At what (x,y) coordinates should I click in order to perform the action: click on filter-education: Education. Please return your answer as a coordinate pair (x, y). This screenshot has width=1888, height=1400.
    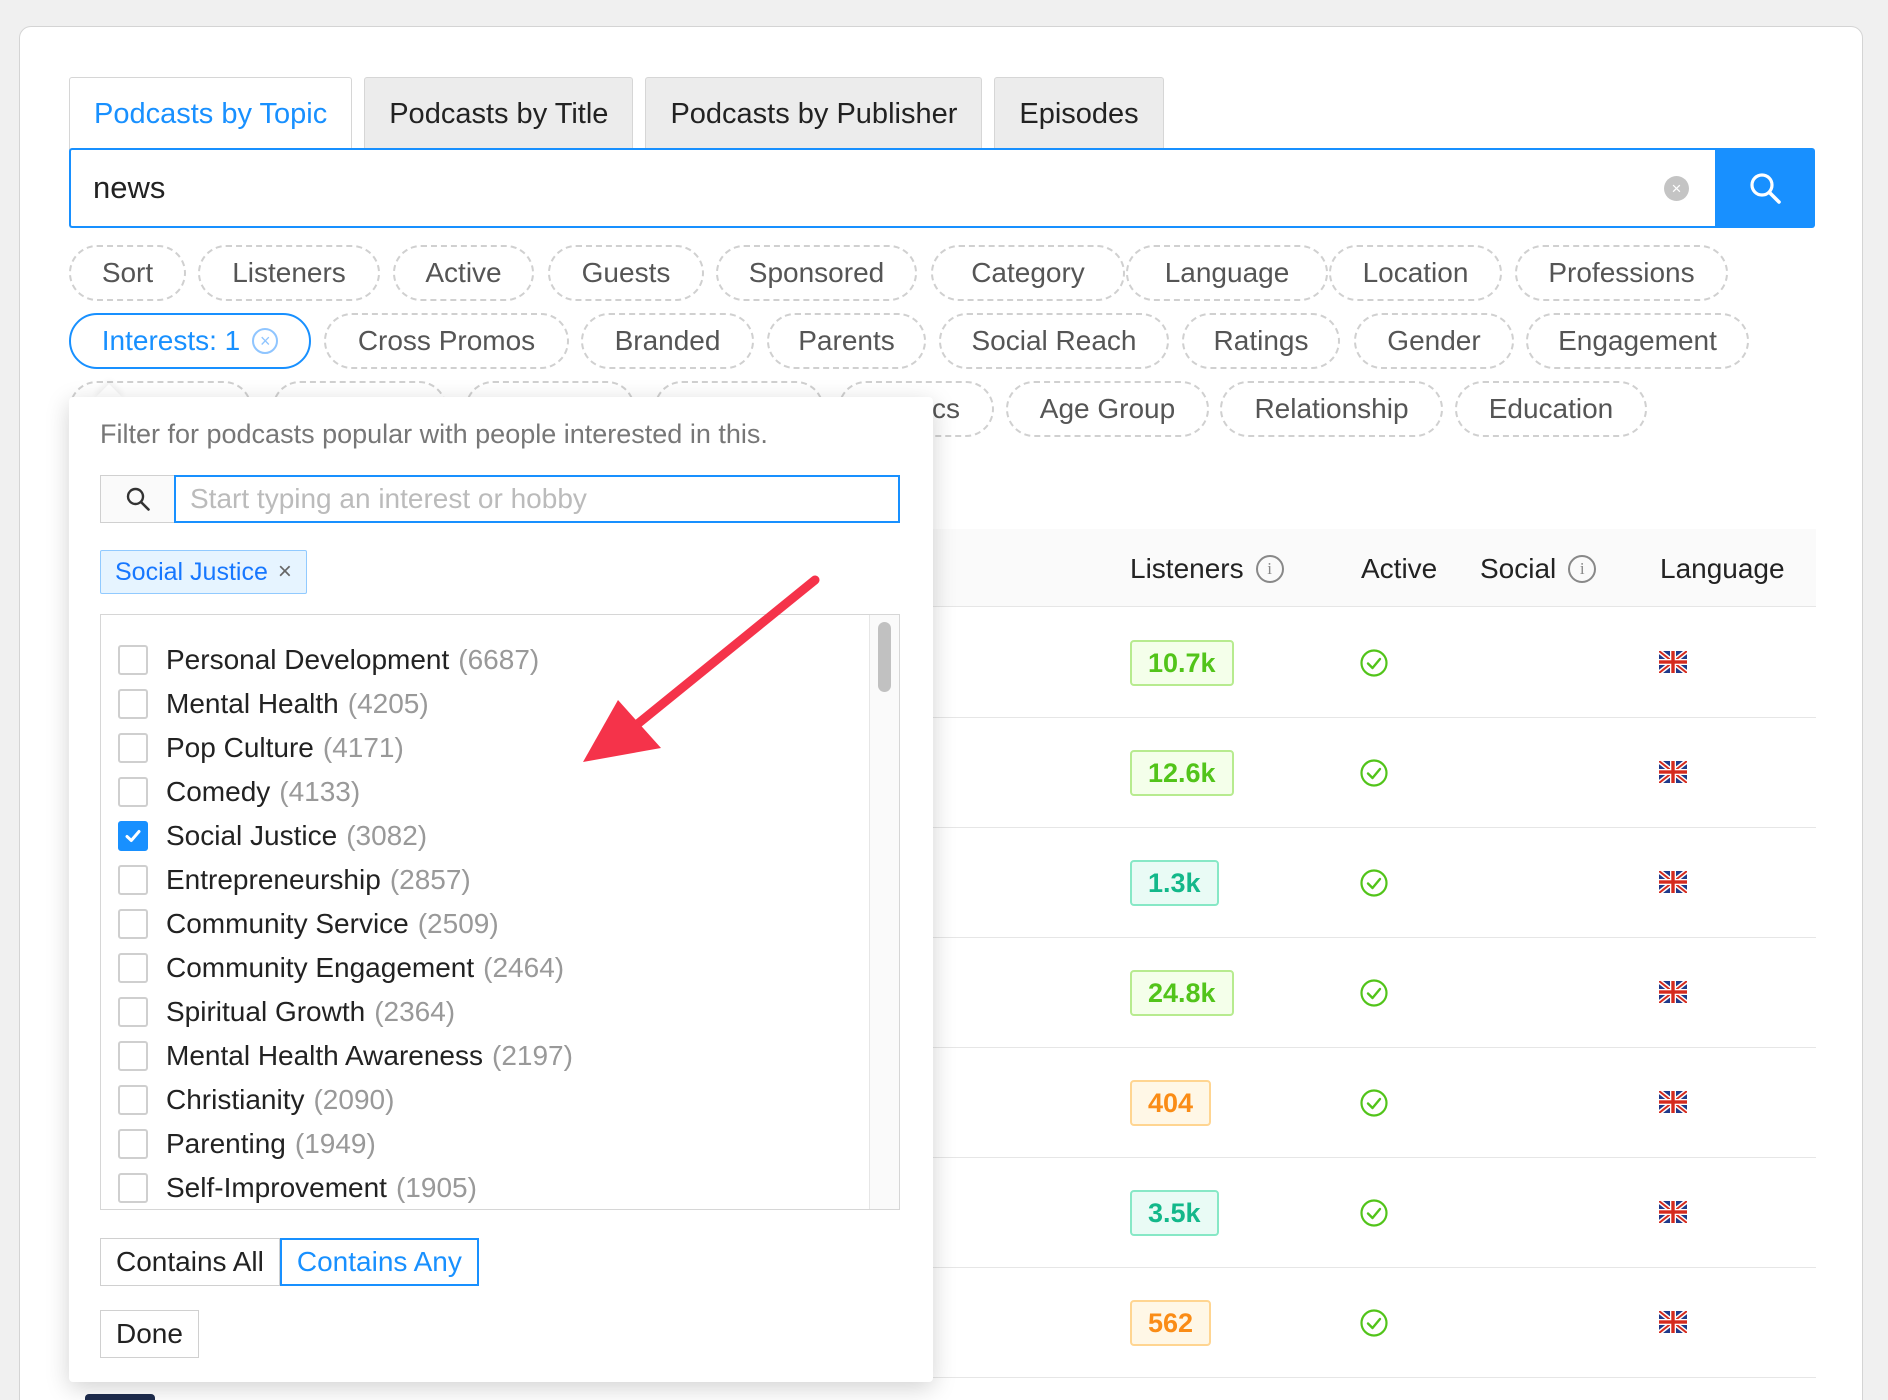
    Looking at the image, I should click on (1551, 409).